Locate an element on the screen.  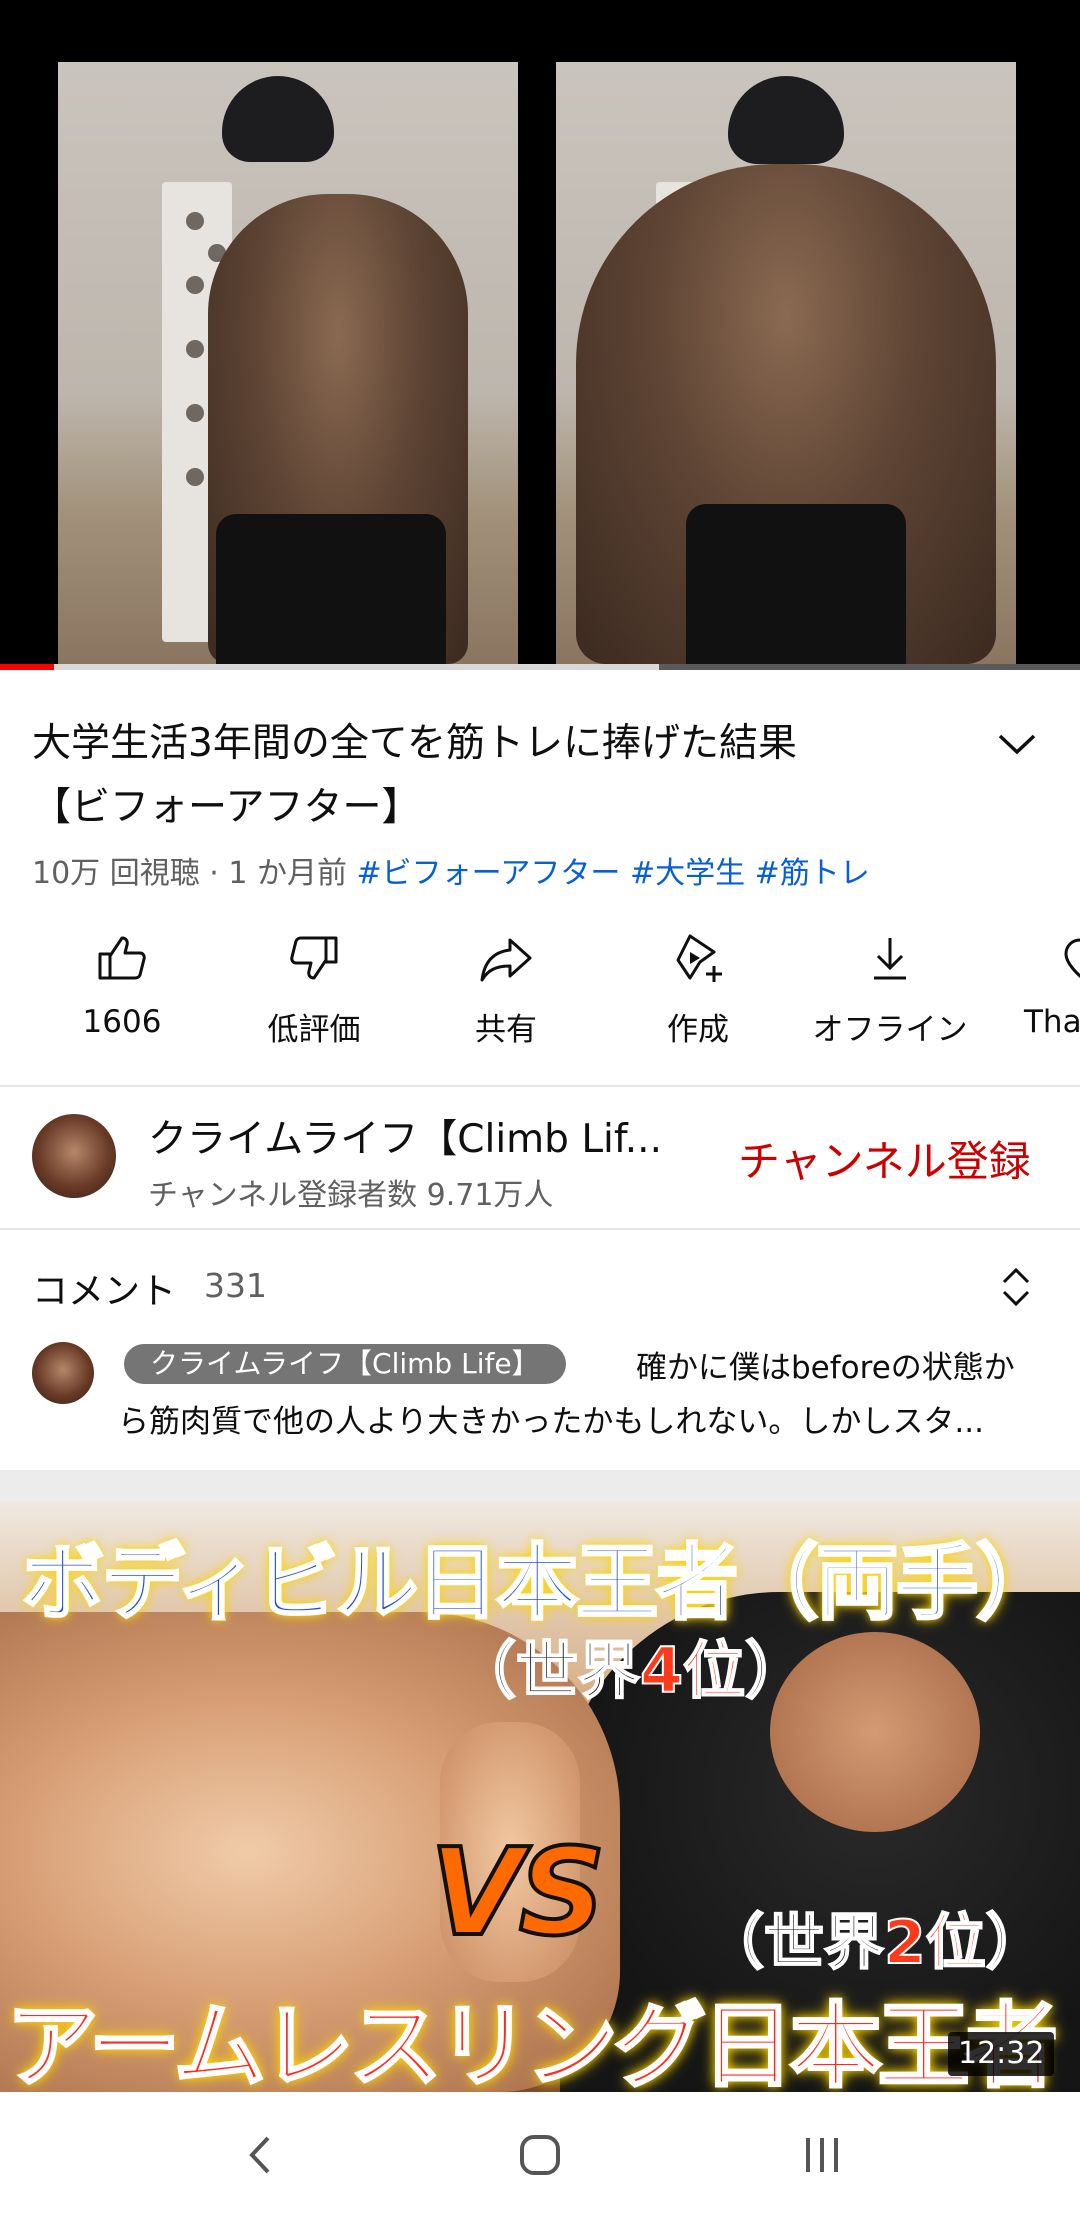
progress-watched is located at coordinates (27, 667).